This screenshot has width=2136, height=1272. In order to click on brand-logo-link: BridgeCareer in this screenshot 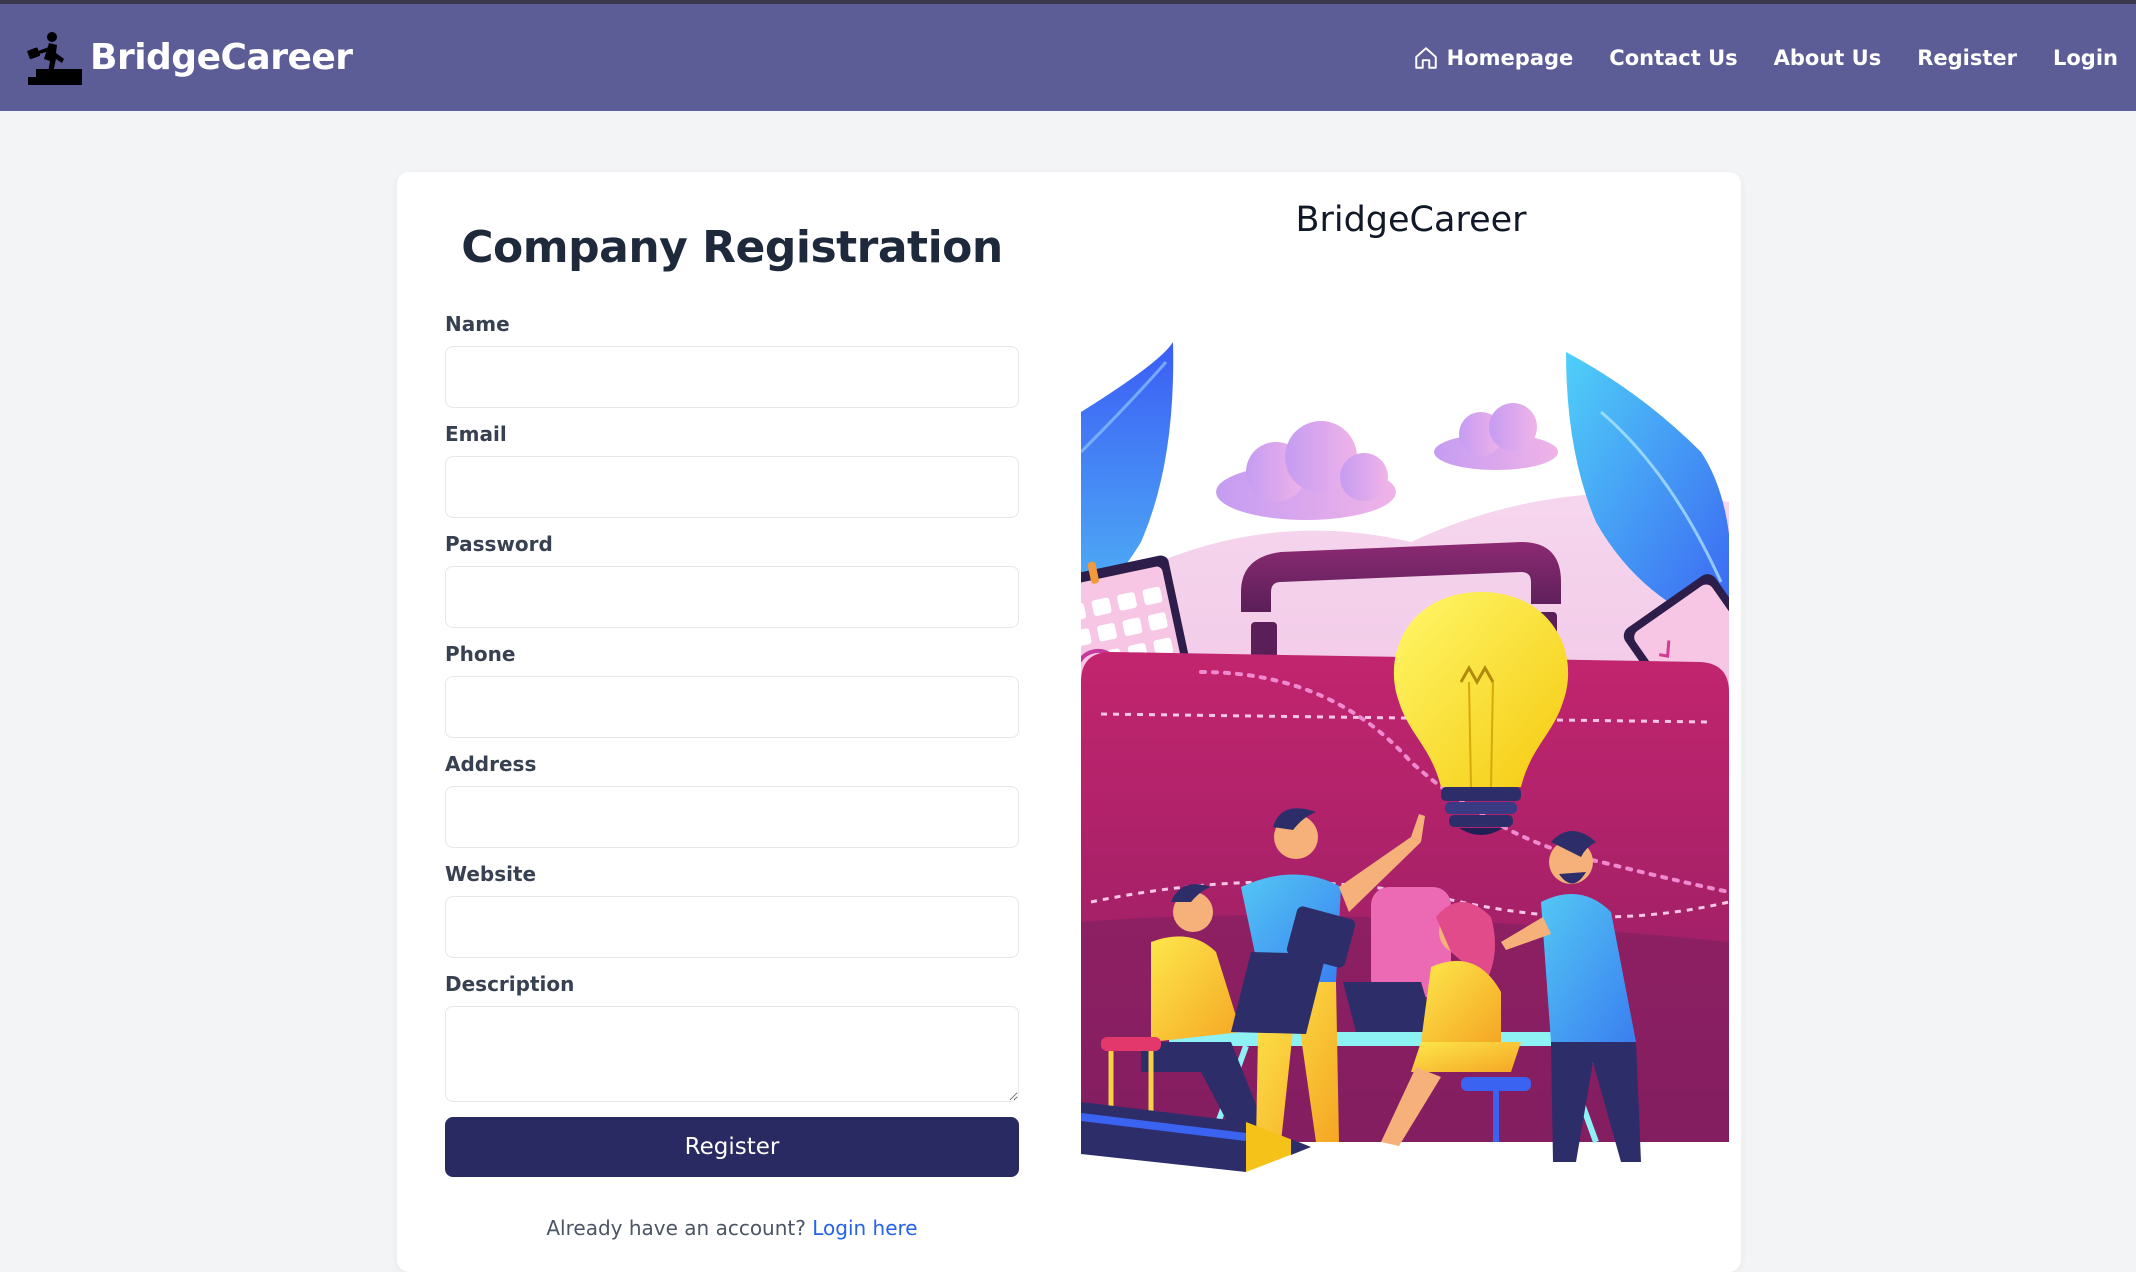, I will do `click(187, 58)`.